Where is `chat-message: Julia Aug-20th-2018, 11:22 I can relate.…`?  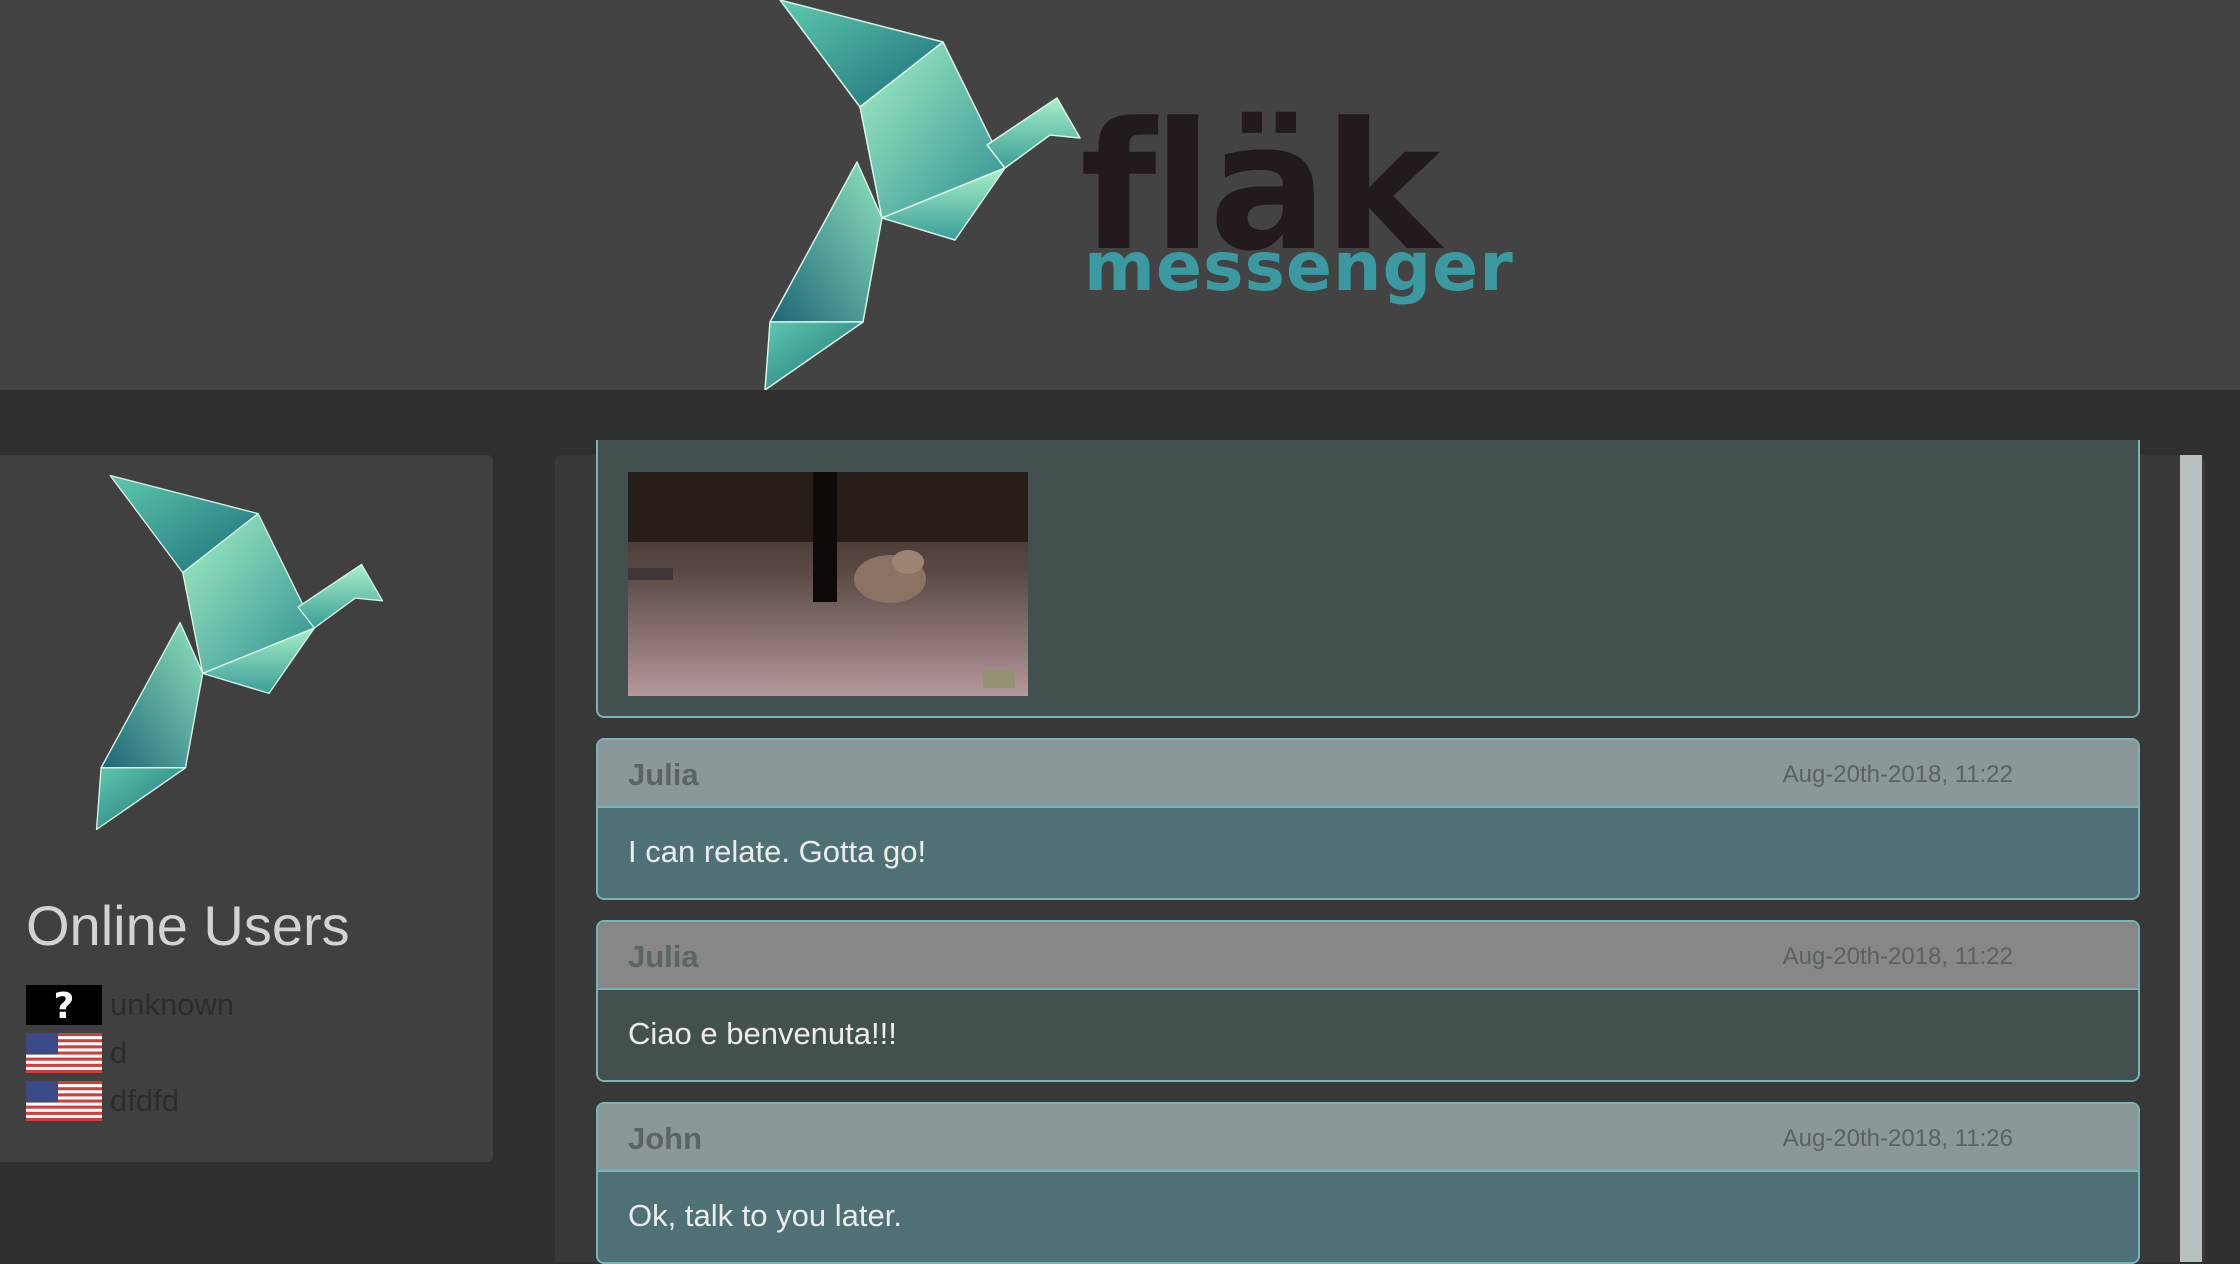
chat-message: Julia Aug-20th-2018, 11:22 I can relate.… is located at coordinates (1368, 819).